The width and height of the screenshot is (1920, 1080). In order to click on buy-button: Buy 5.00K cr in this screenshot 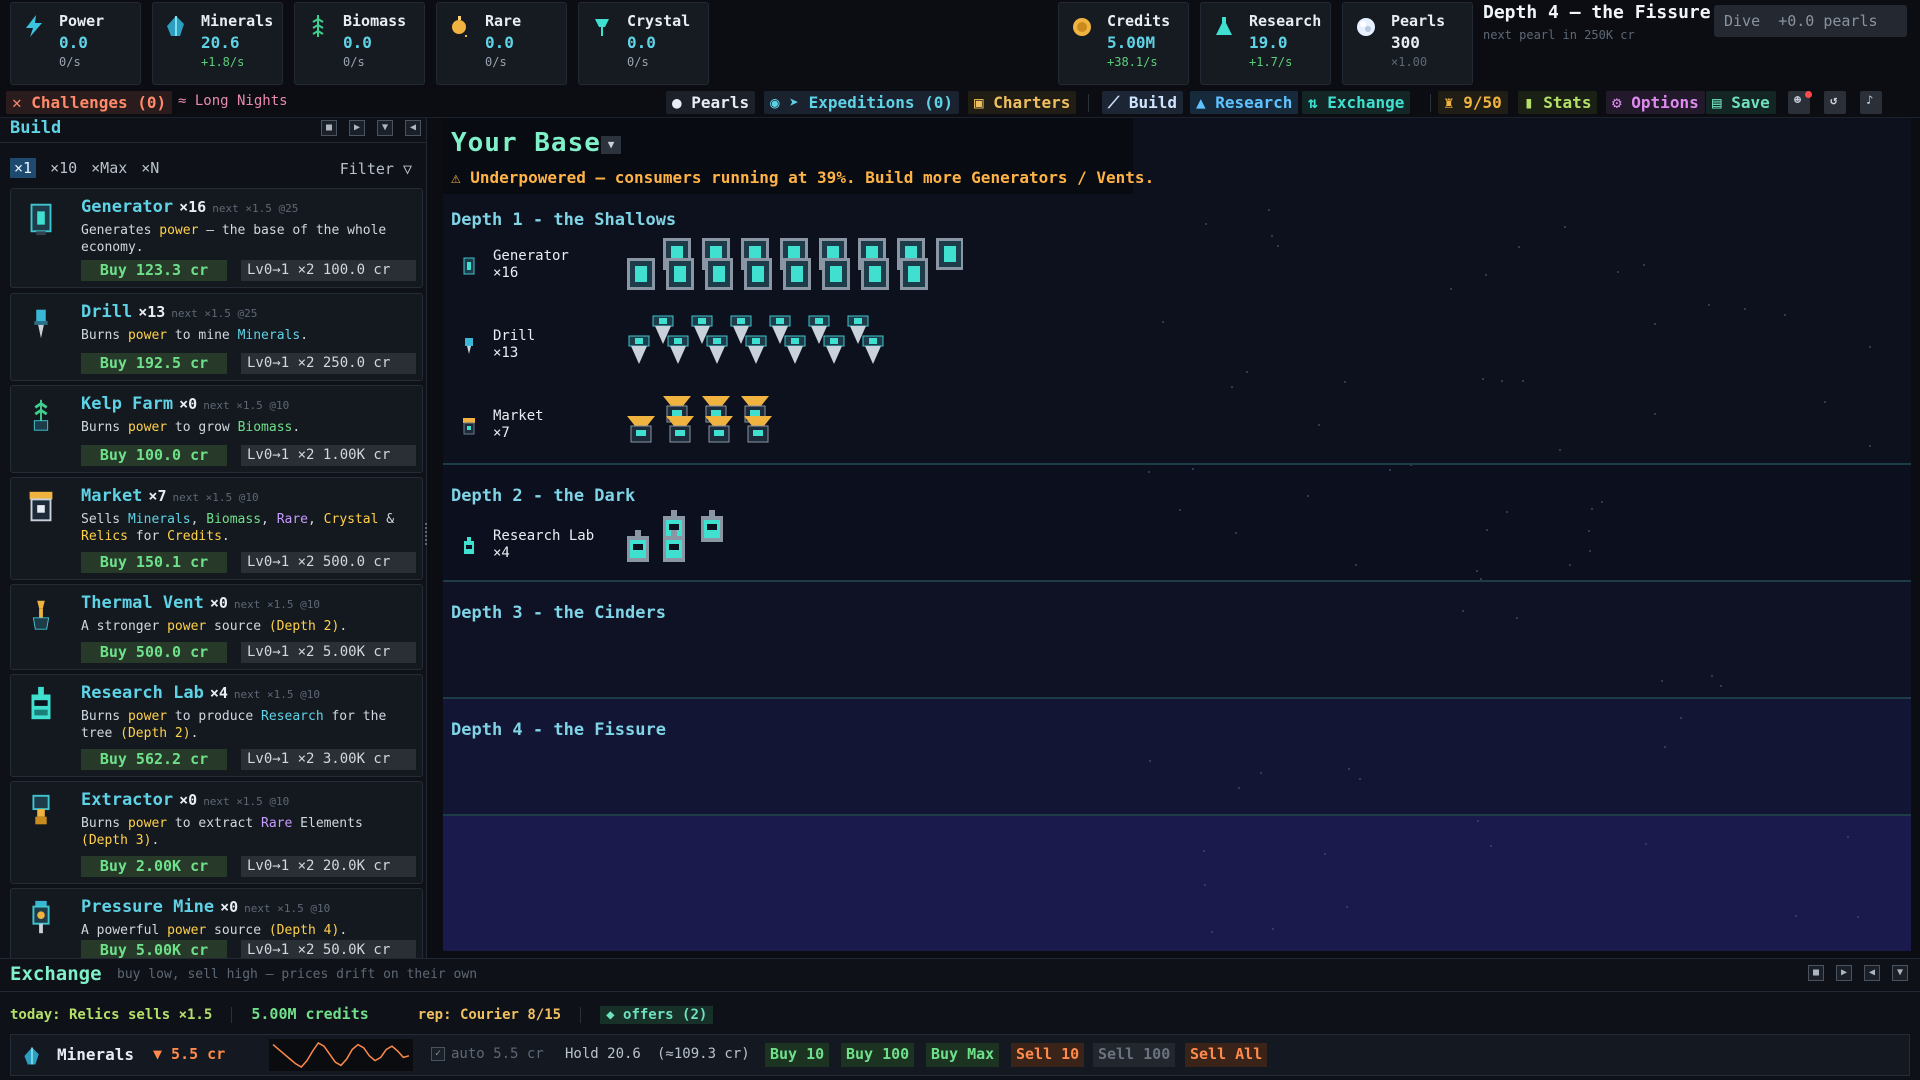, I will do `click(154, 949)`.